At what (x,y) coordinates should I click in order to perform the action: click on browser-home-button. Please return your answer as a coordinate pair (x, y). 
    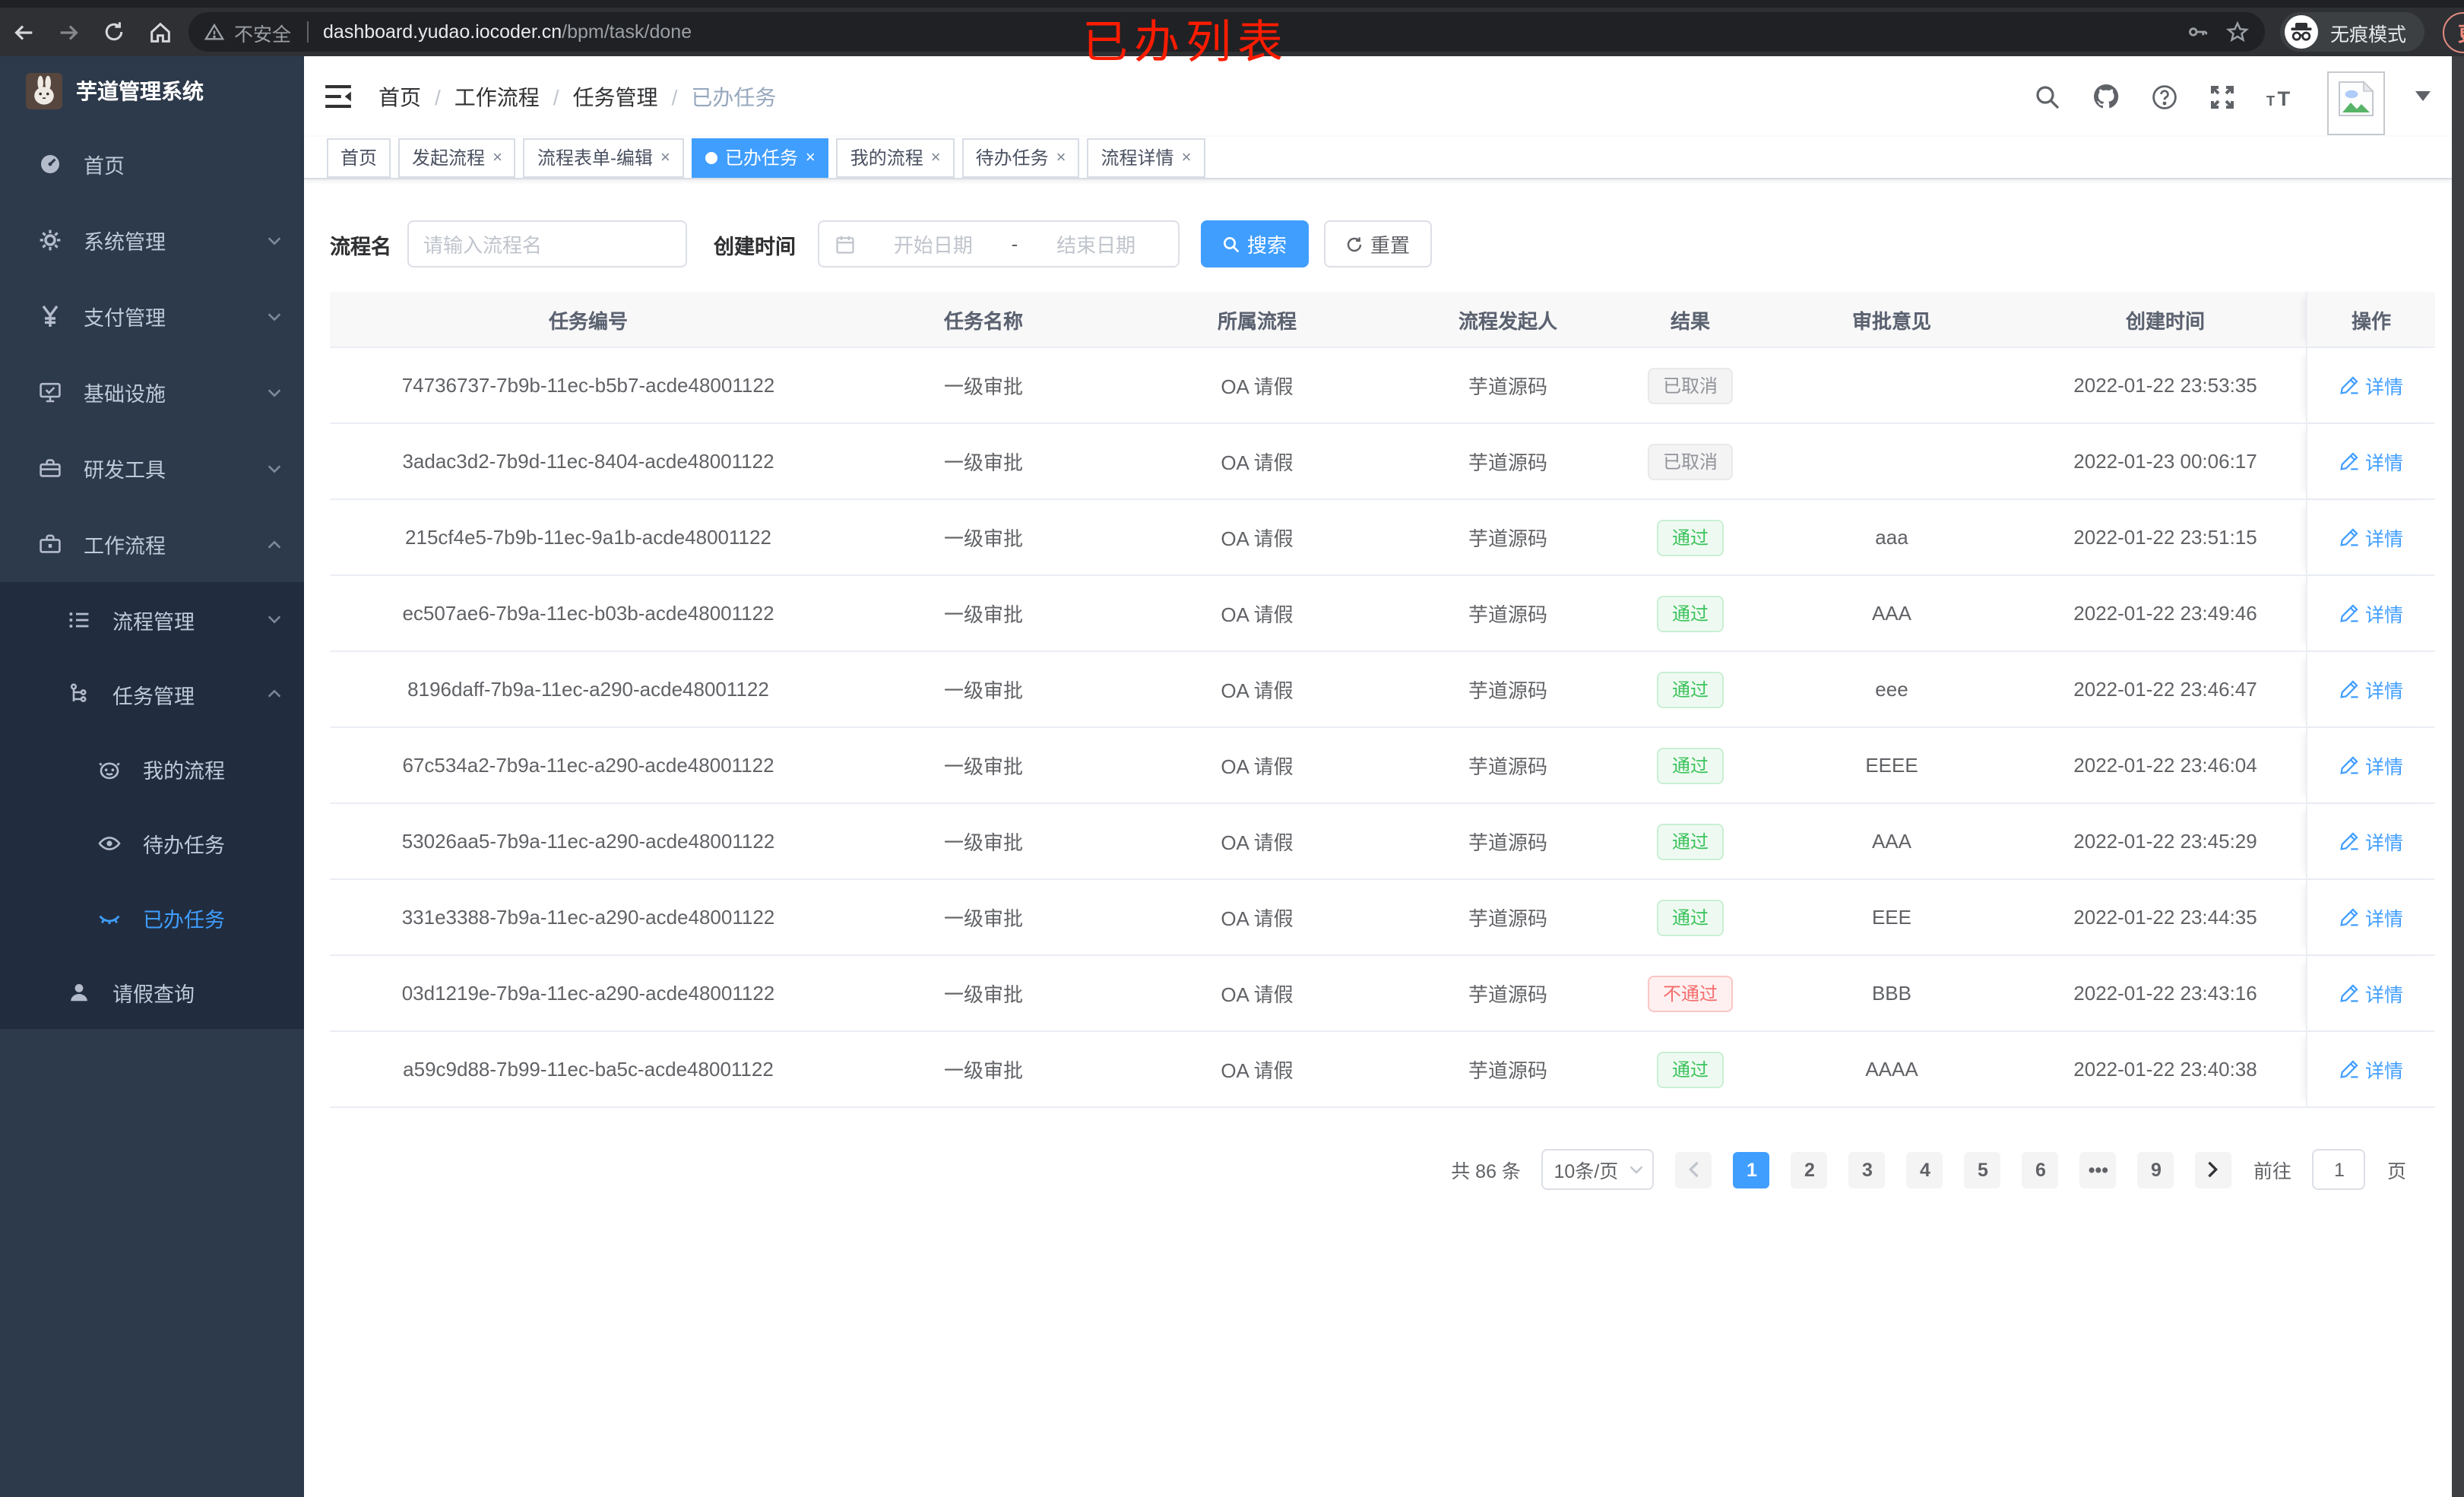
    Looking at the image, I should click on (159, 32).